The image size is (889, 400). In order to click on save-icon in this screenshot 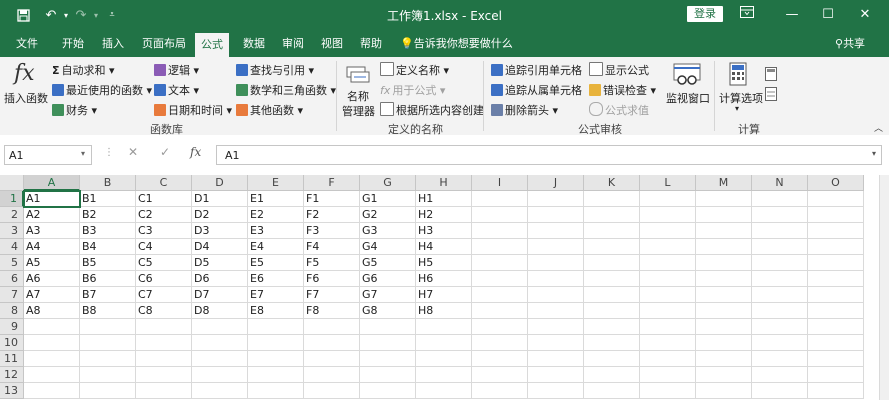, I will do `click(23, 15)`.